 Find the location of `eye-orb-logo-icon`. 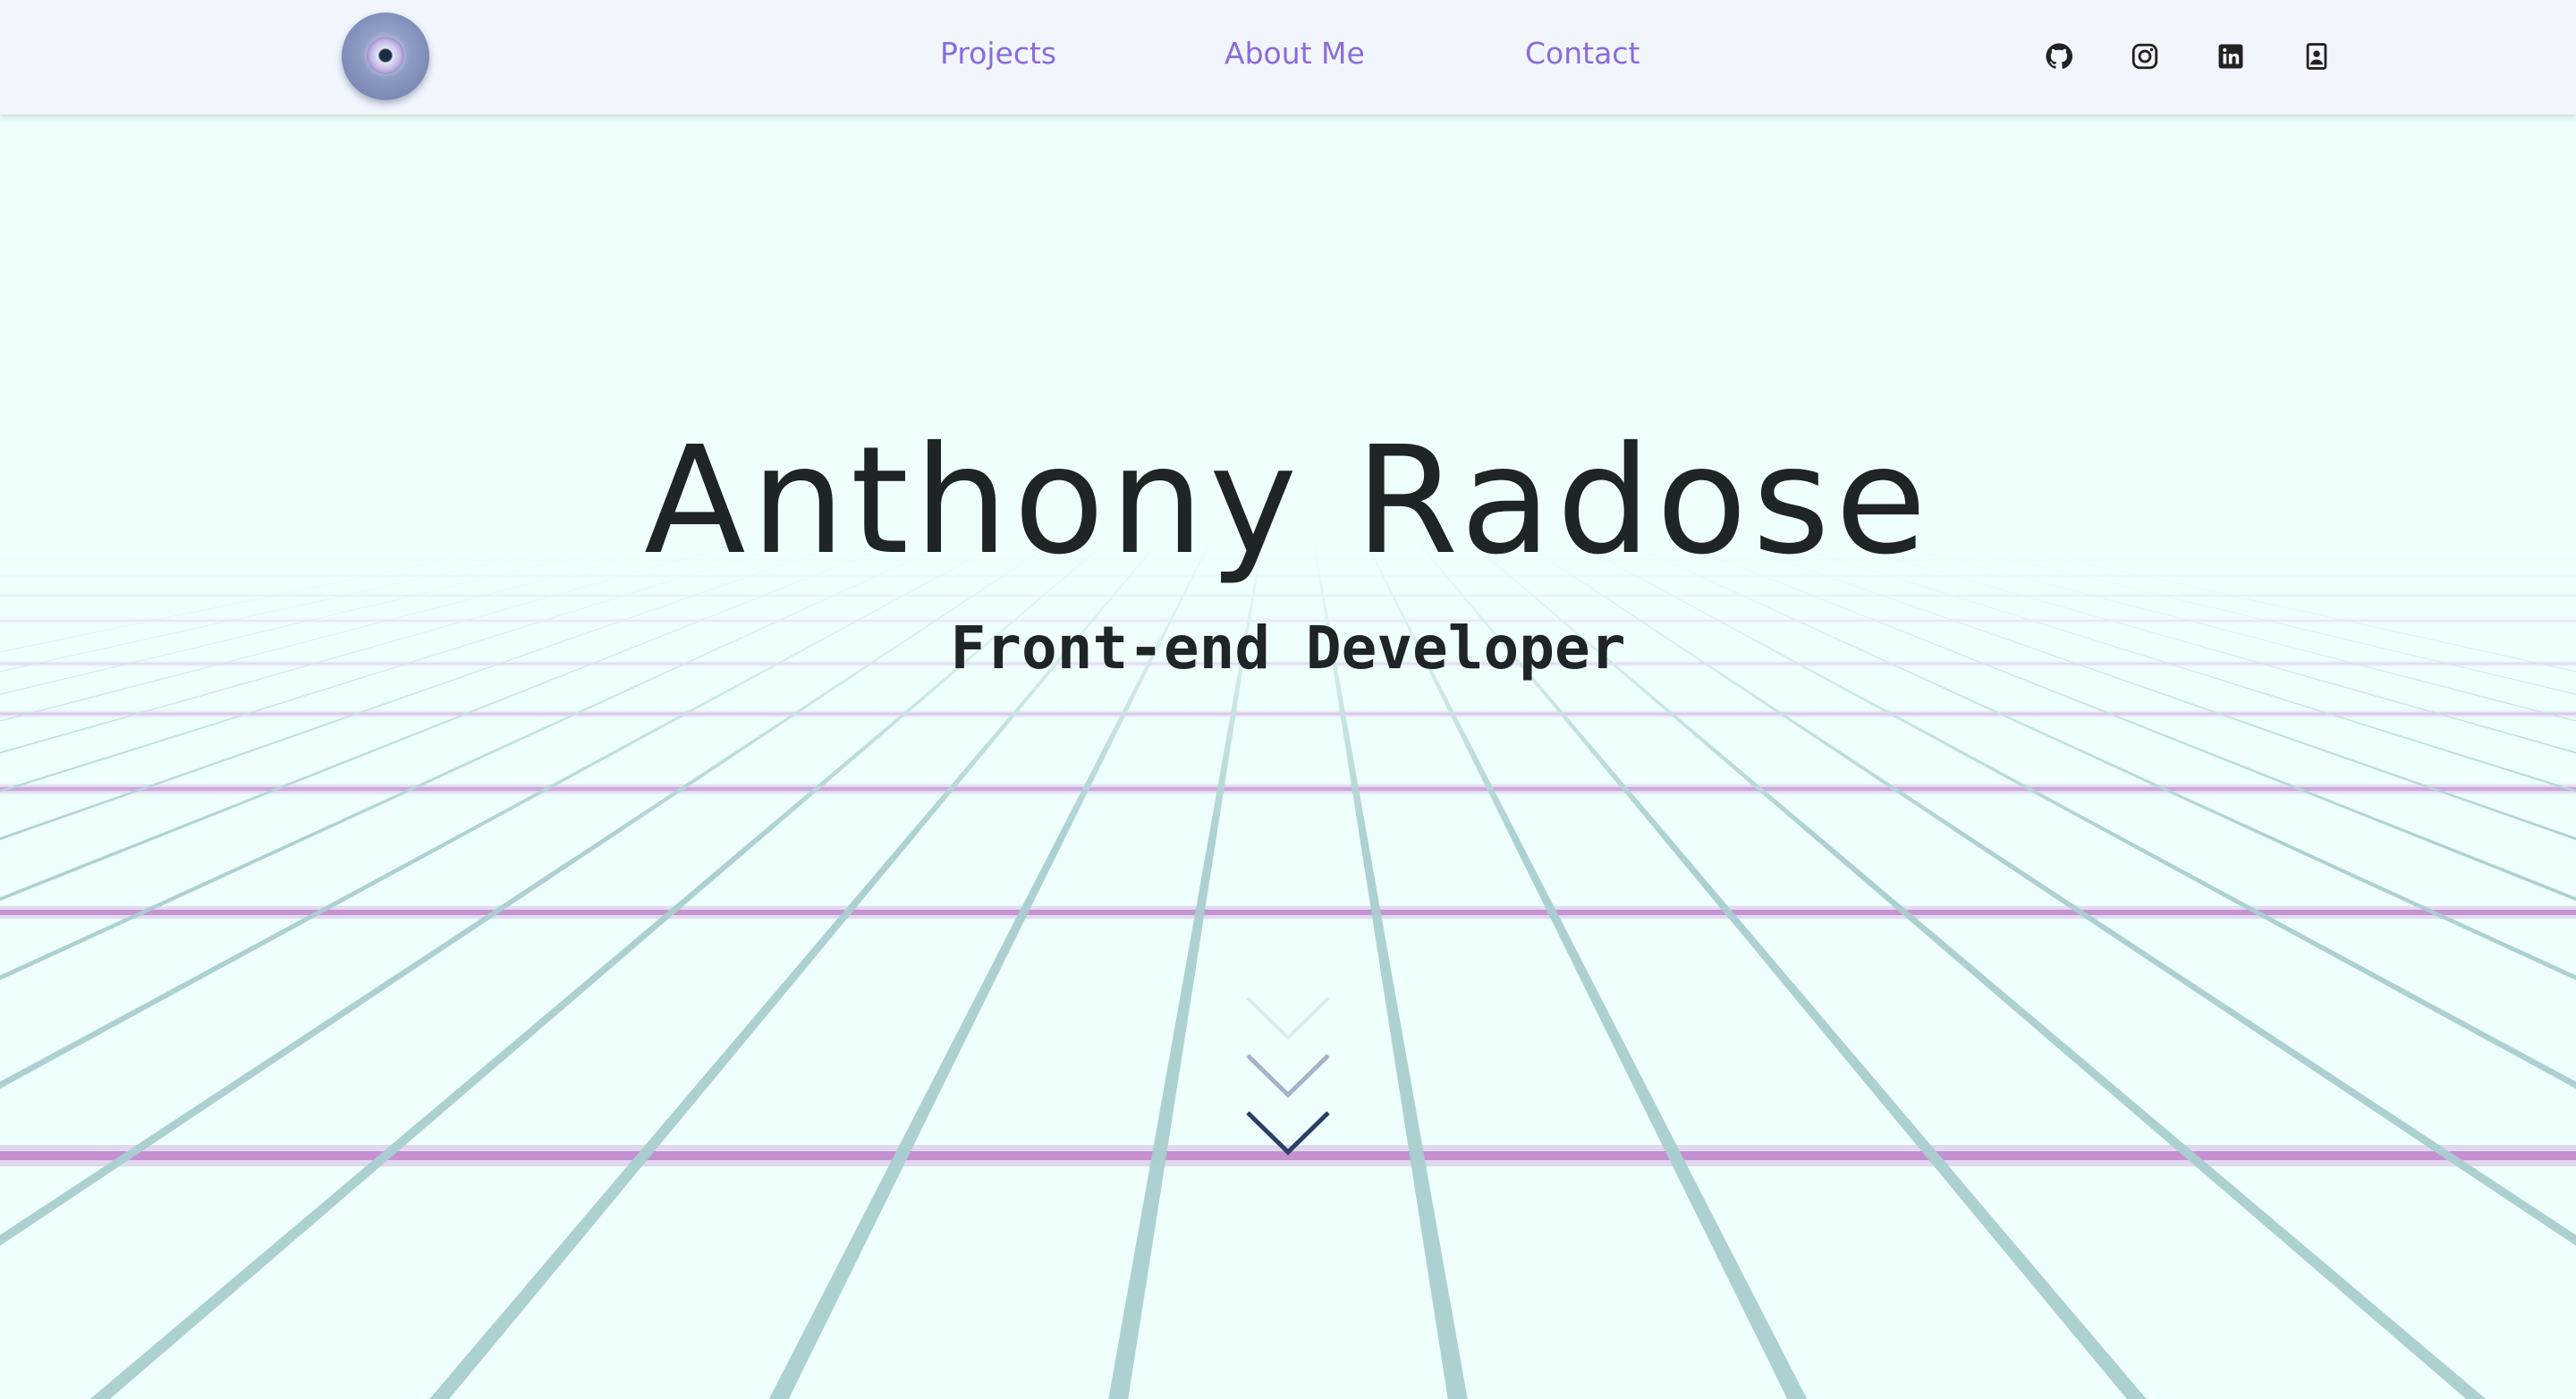

eye-orb-logo-icon is located at coordinates (385, 55).